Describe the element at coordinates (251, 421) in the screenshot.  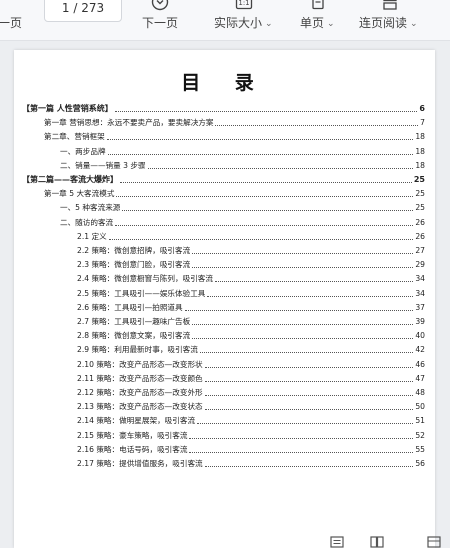
I see `toc-entry: 2.14 策略：做明星展架，吸引客流 51` at that location.